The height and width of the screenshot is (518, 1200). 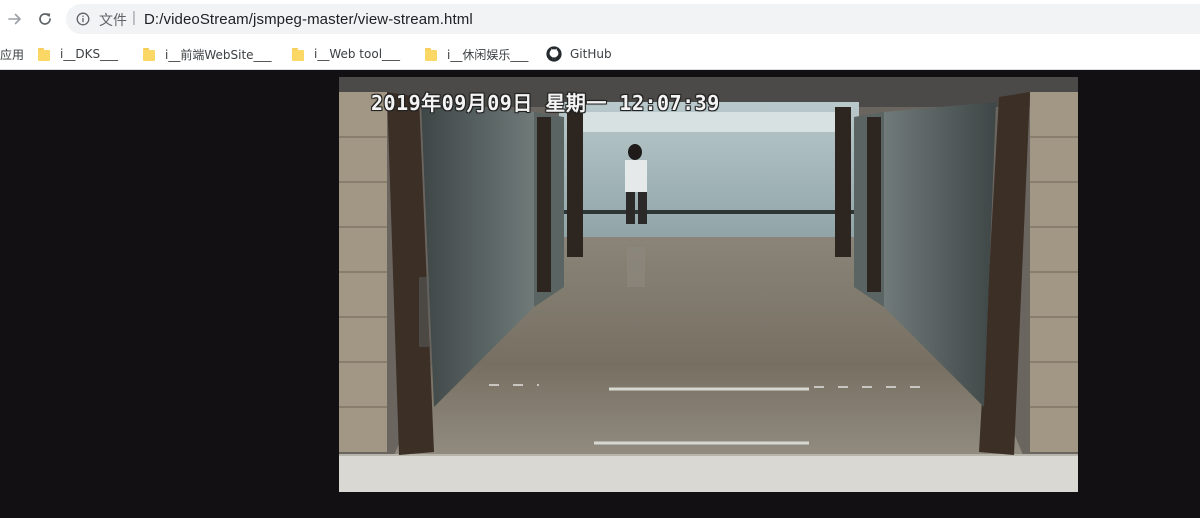 I want to click on bookmark-dks: i__DKS___, so click(x=78, y=54).